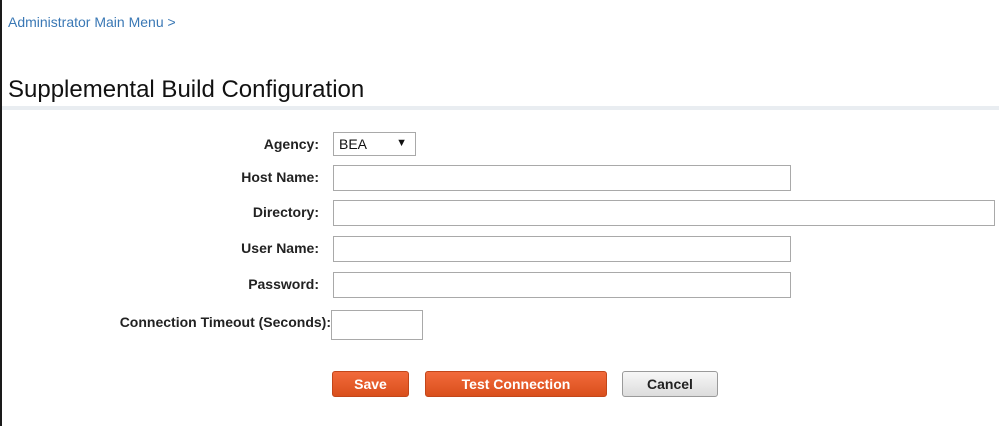 The height and width of the screenshot is (426, 999). I want to click on password-row: Password:, so click(500, 285).